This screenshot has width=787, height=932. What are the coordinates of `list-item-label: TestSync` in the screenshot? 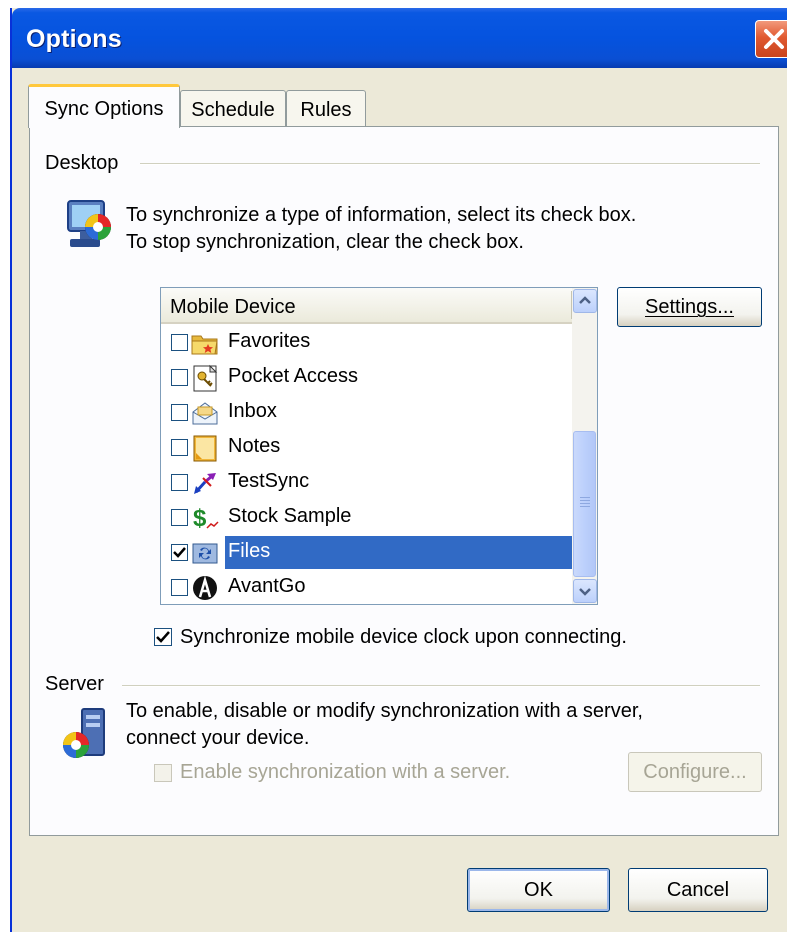 It's located at (269, 481).